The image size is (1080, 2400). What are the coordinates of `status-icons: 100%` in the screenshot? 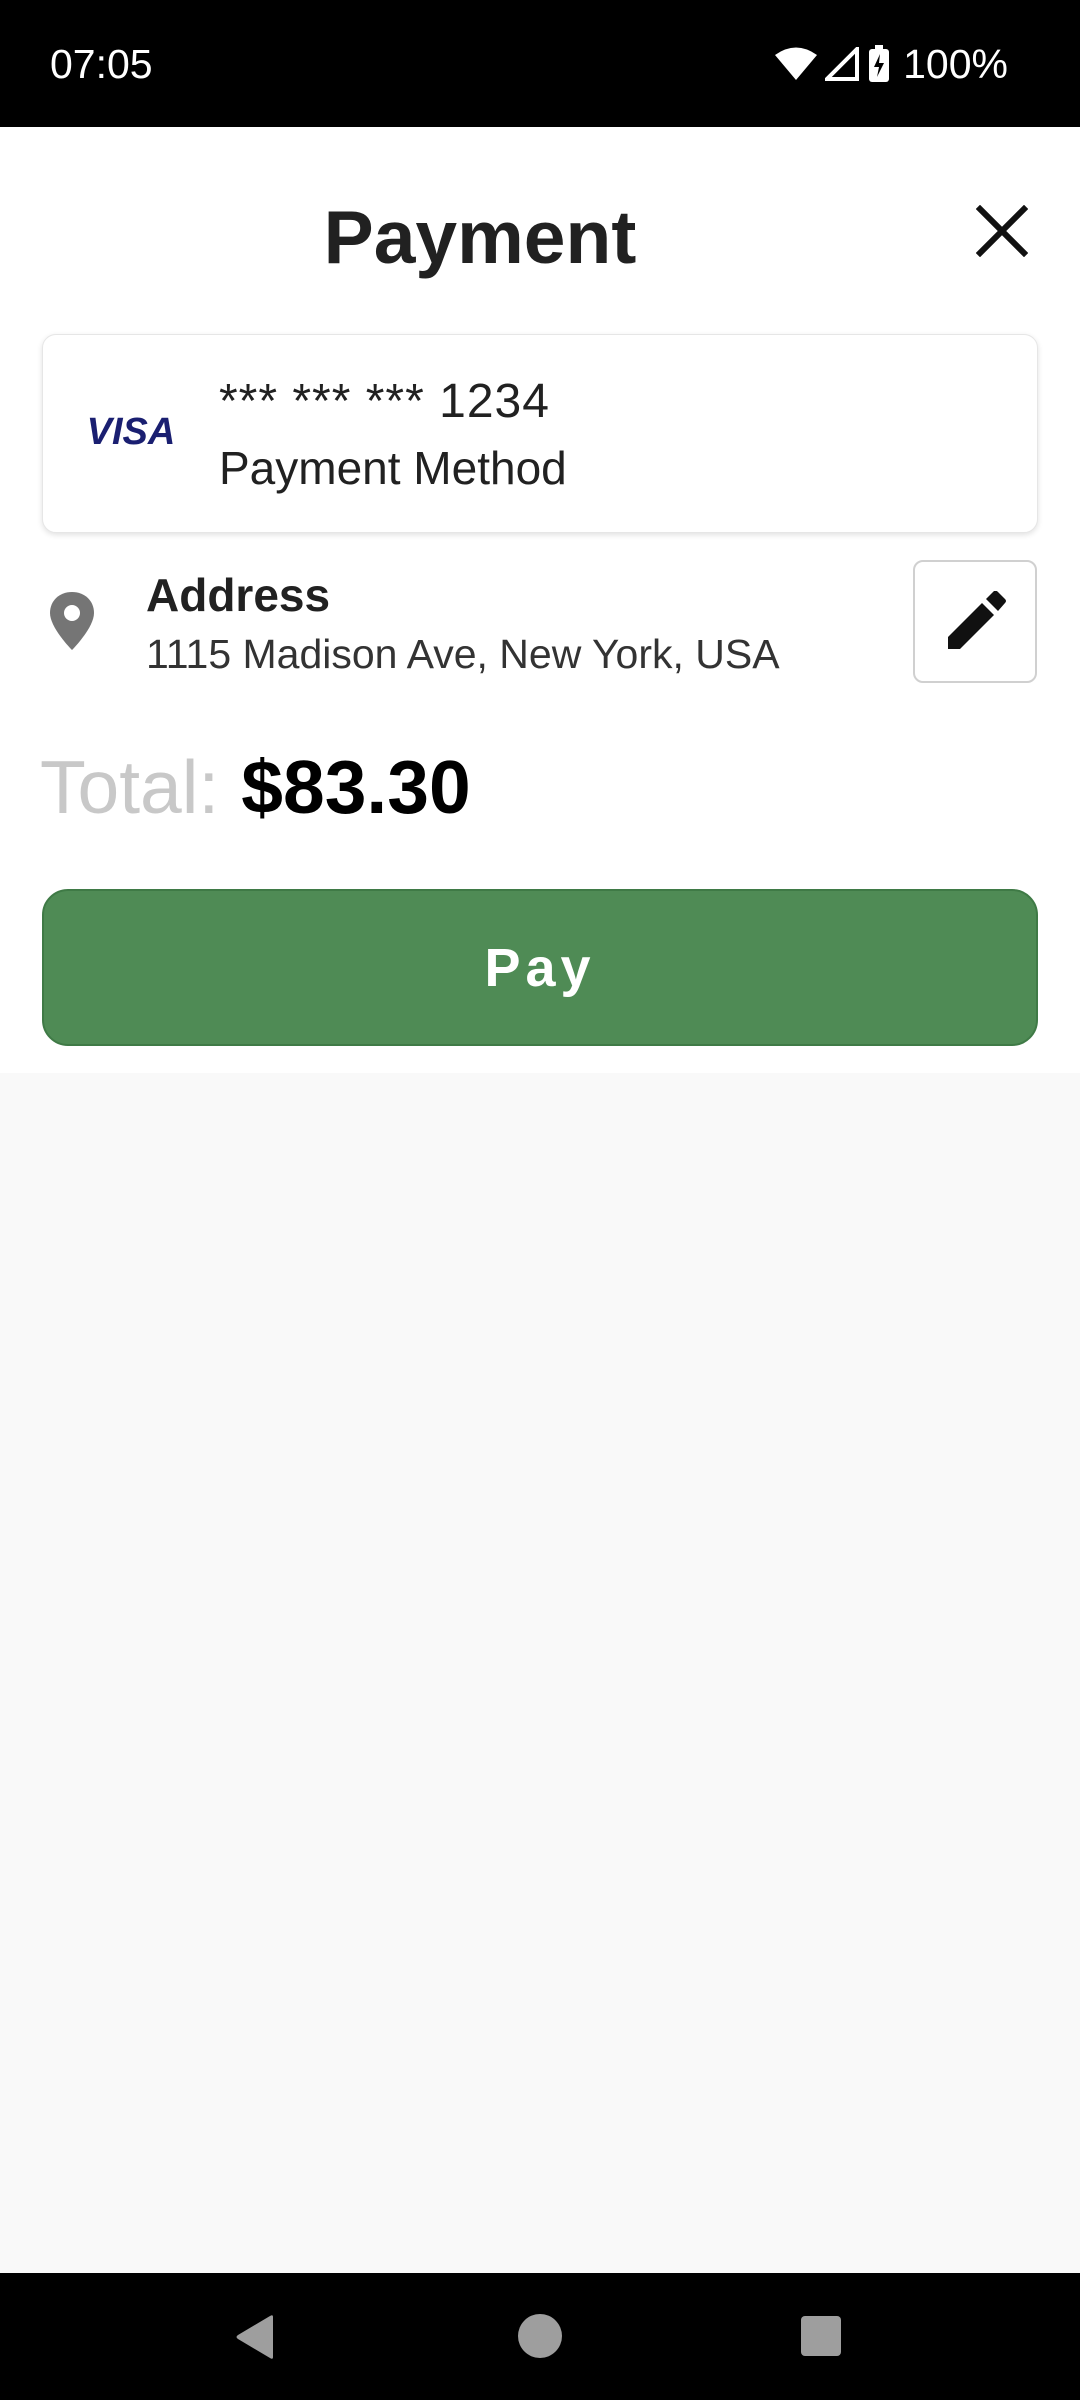 It's located at (891, 64).